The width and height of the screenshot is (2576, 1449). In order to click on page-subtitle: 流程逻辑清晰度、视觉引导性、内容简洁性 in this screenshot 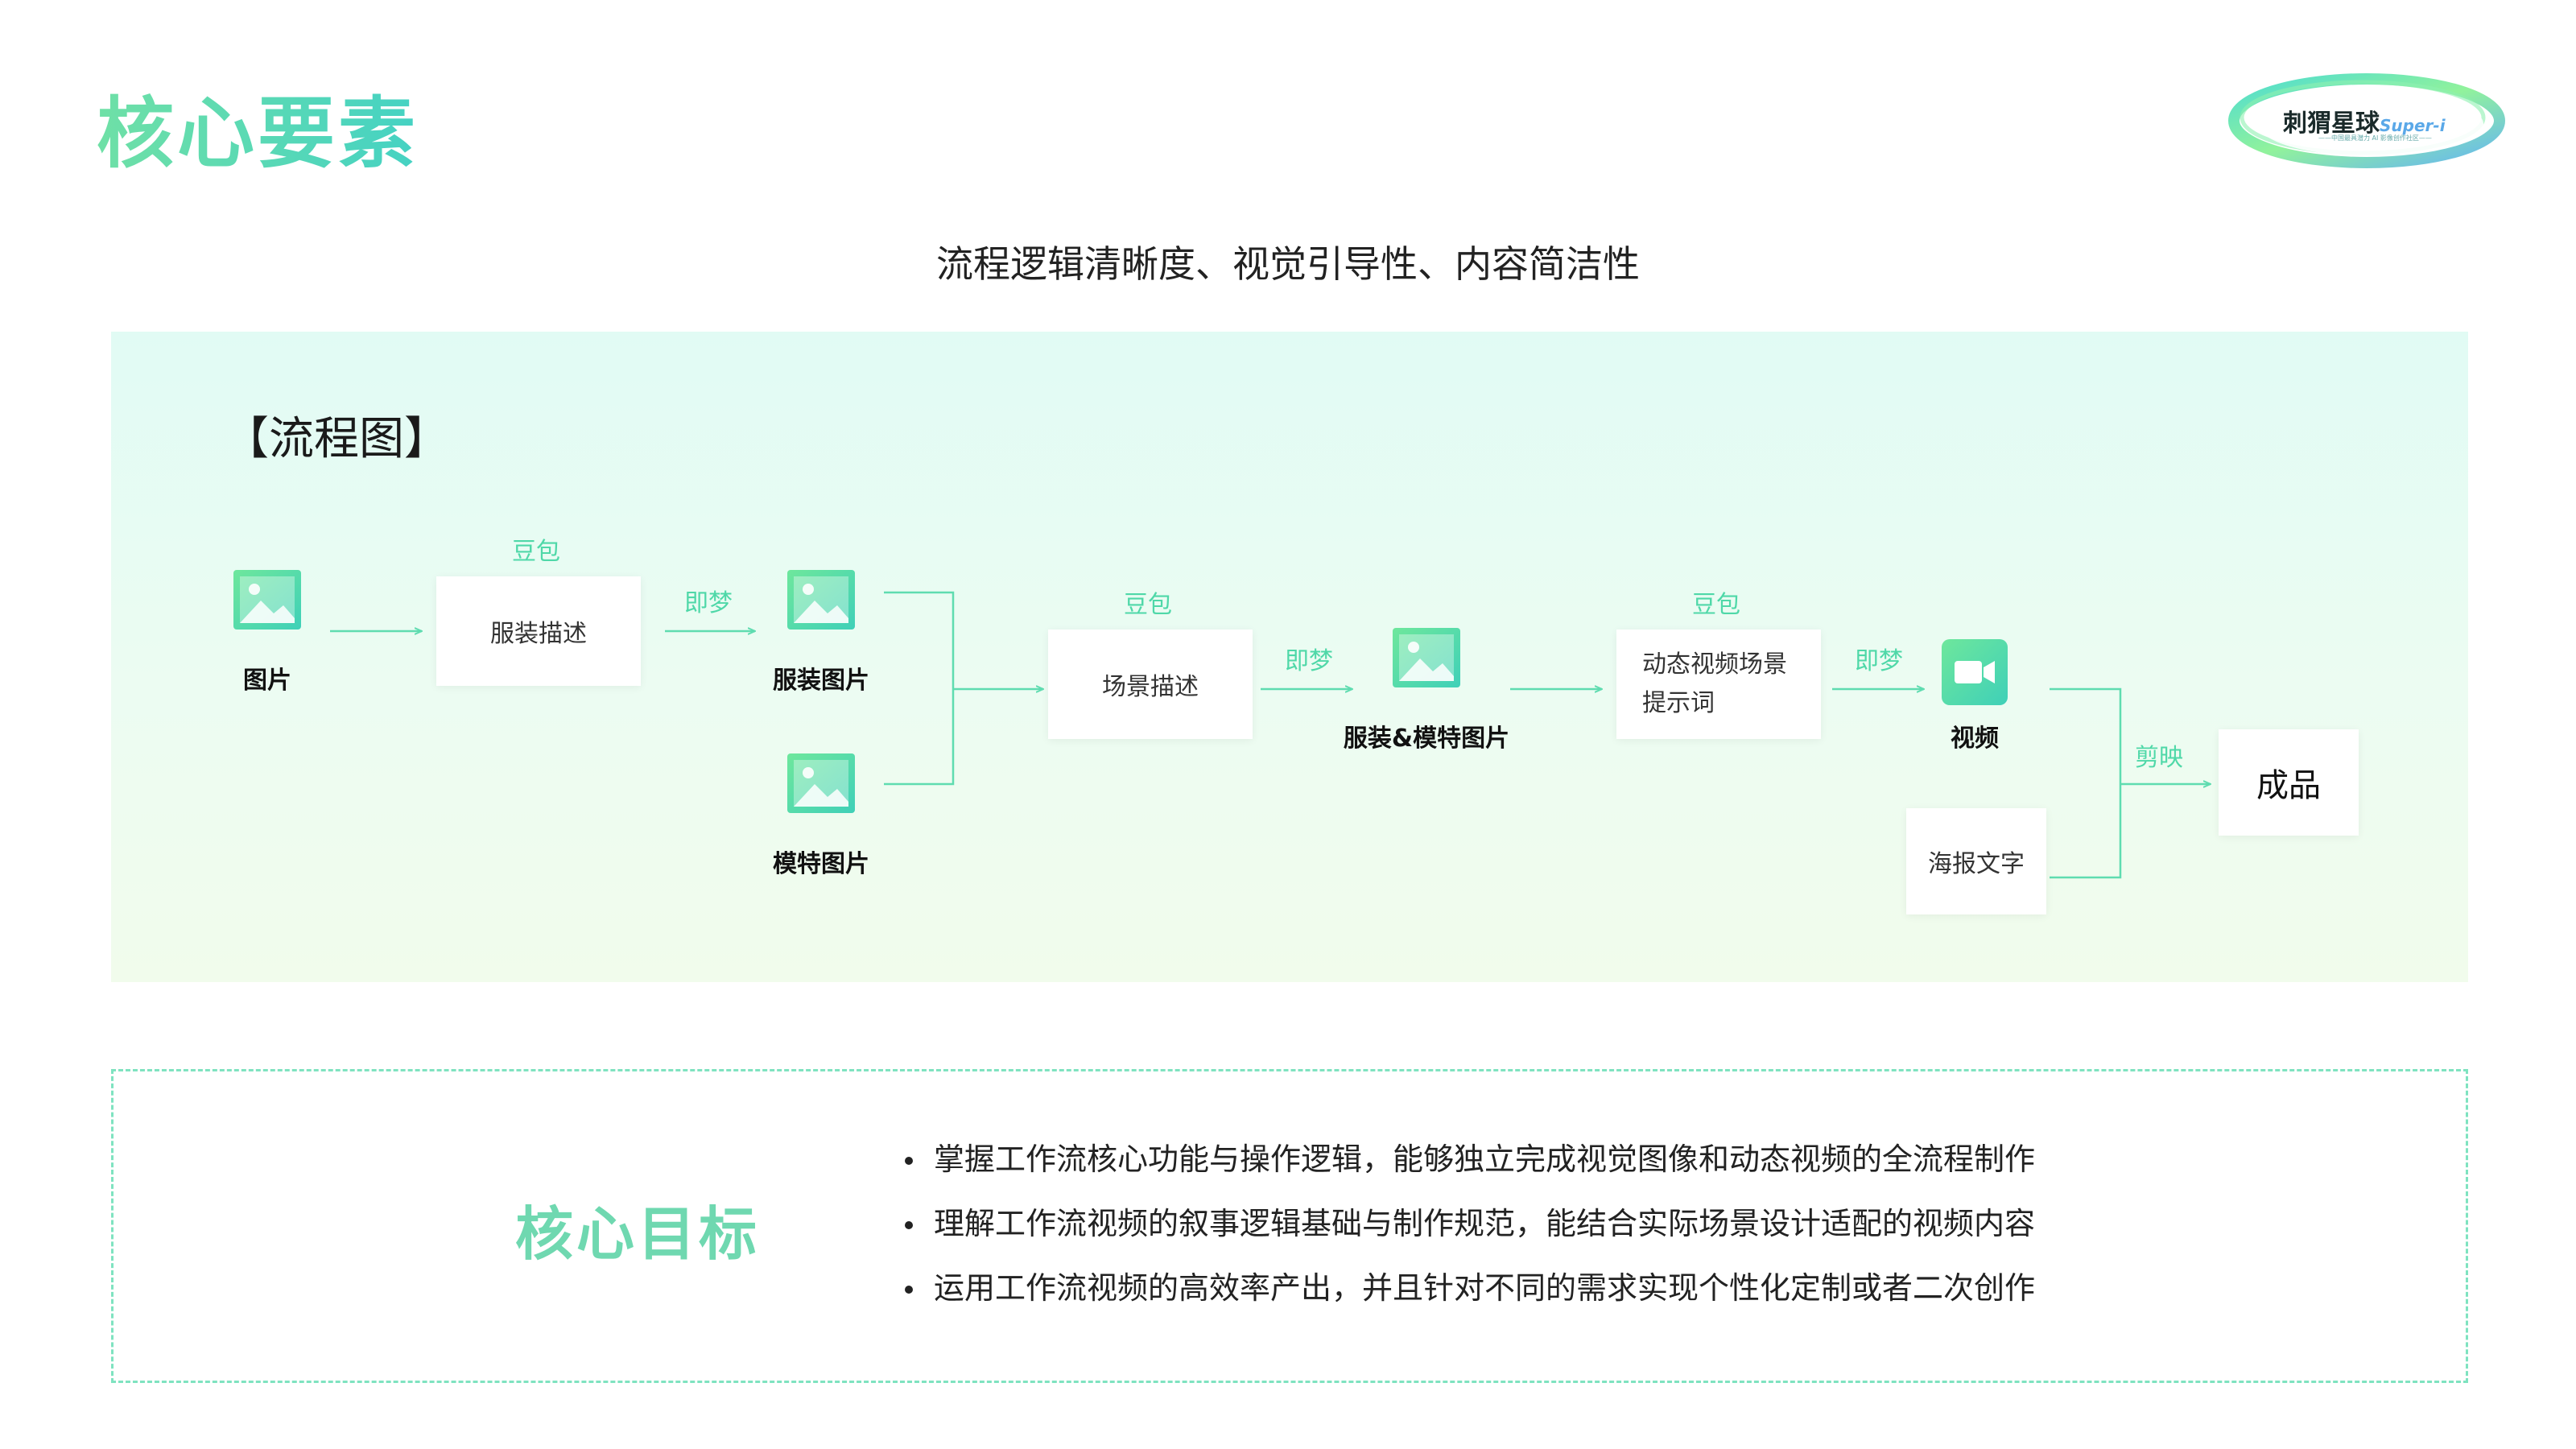, I will do `click(1288, 264)`.